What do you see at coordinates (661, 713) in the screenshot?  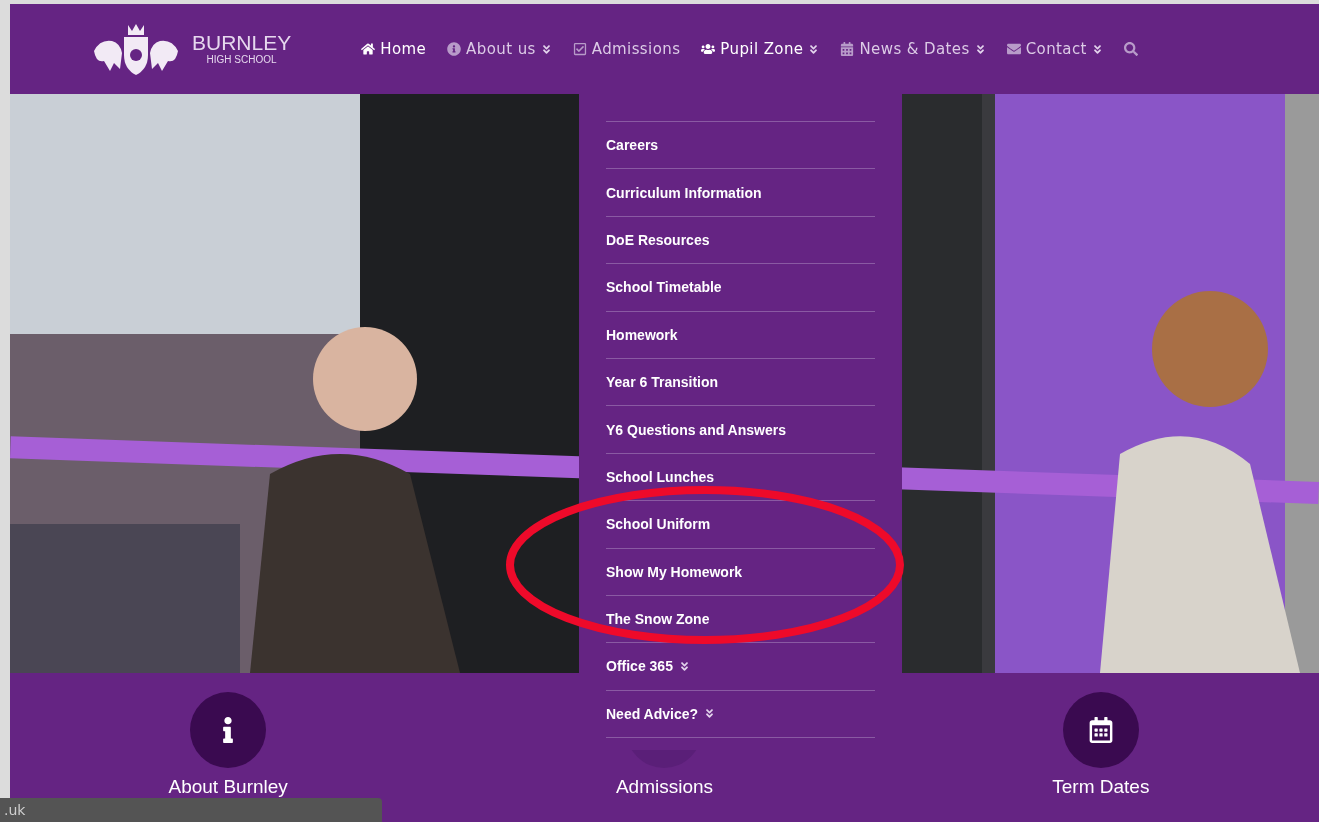 I see `menu-item: Need Advice?` at bounding box center [661, 713].